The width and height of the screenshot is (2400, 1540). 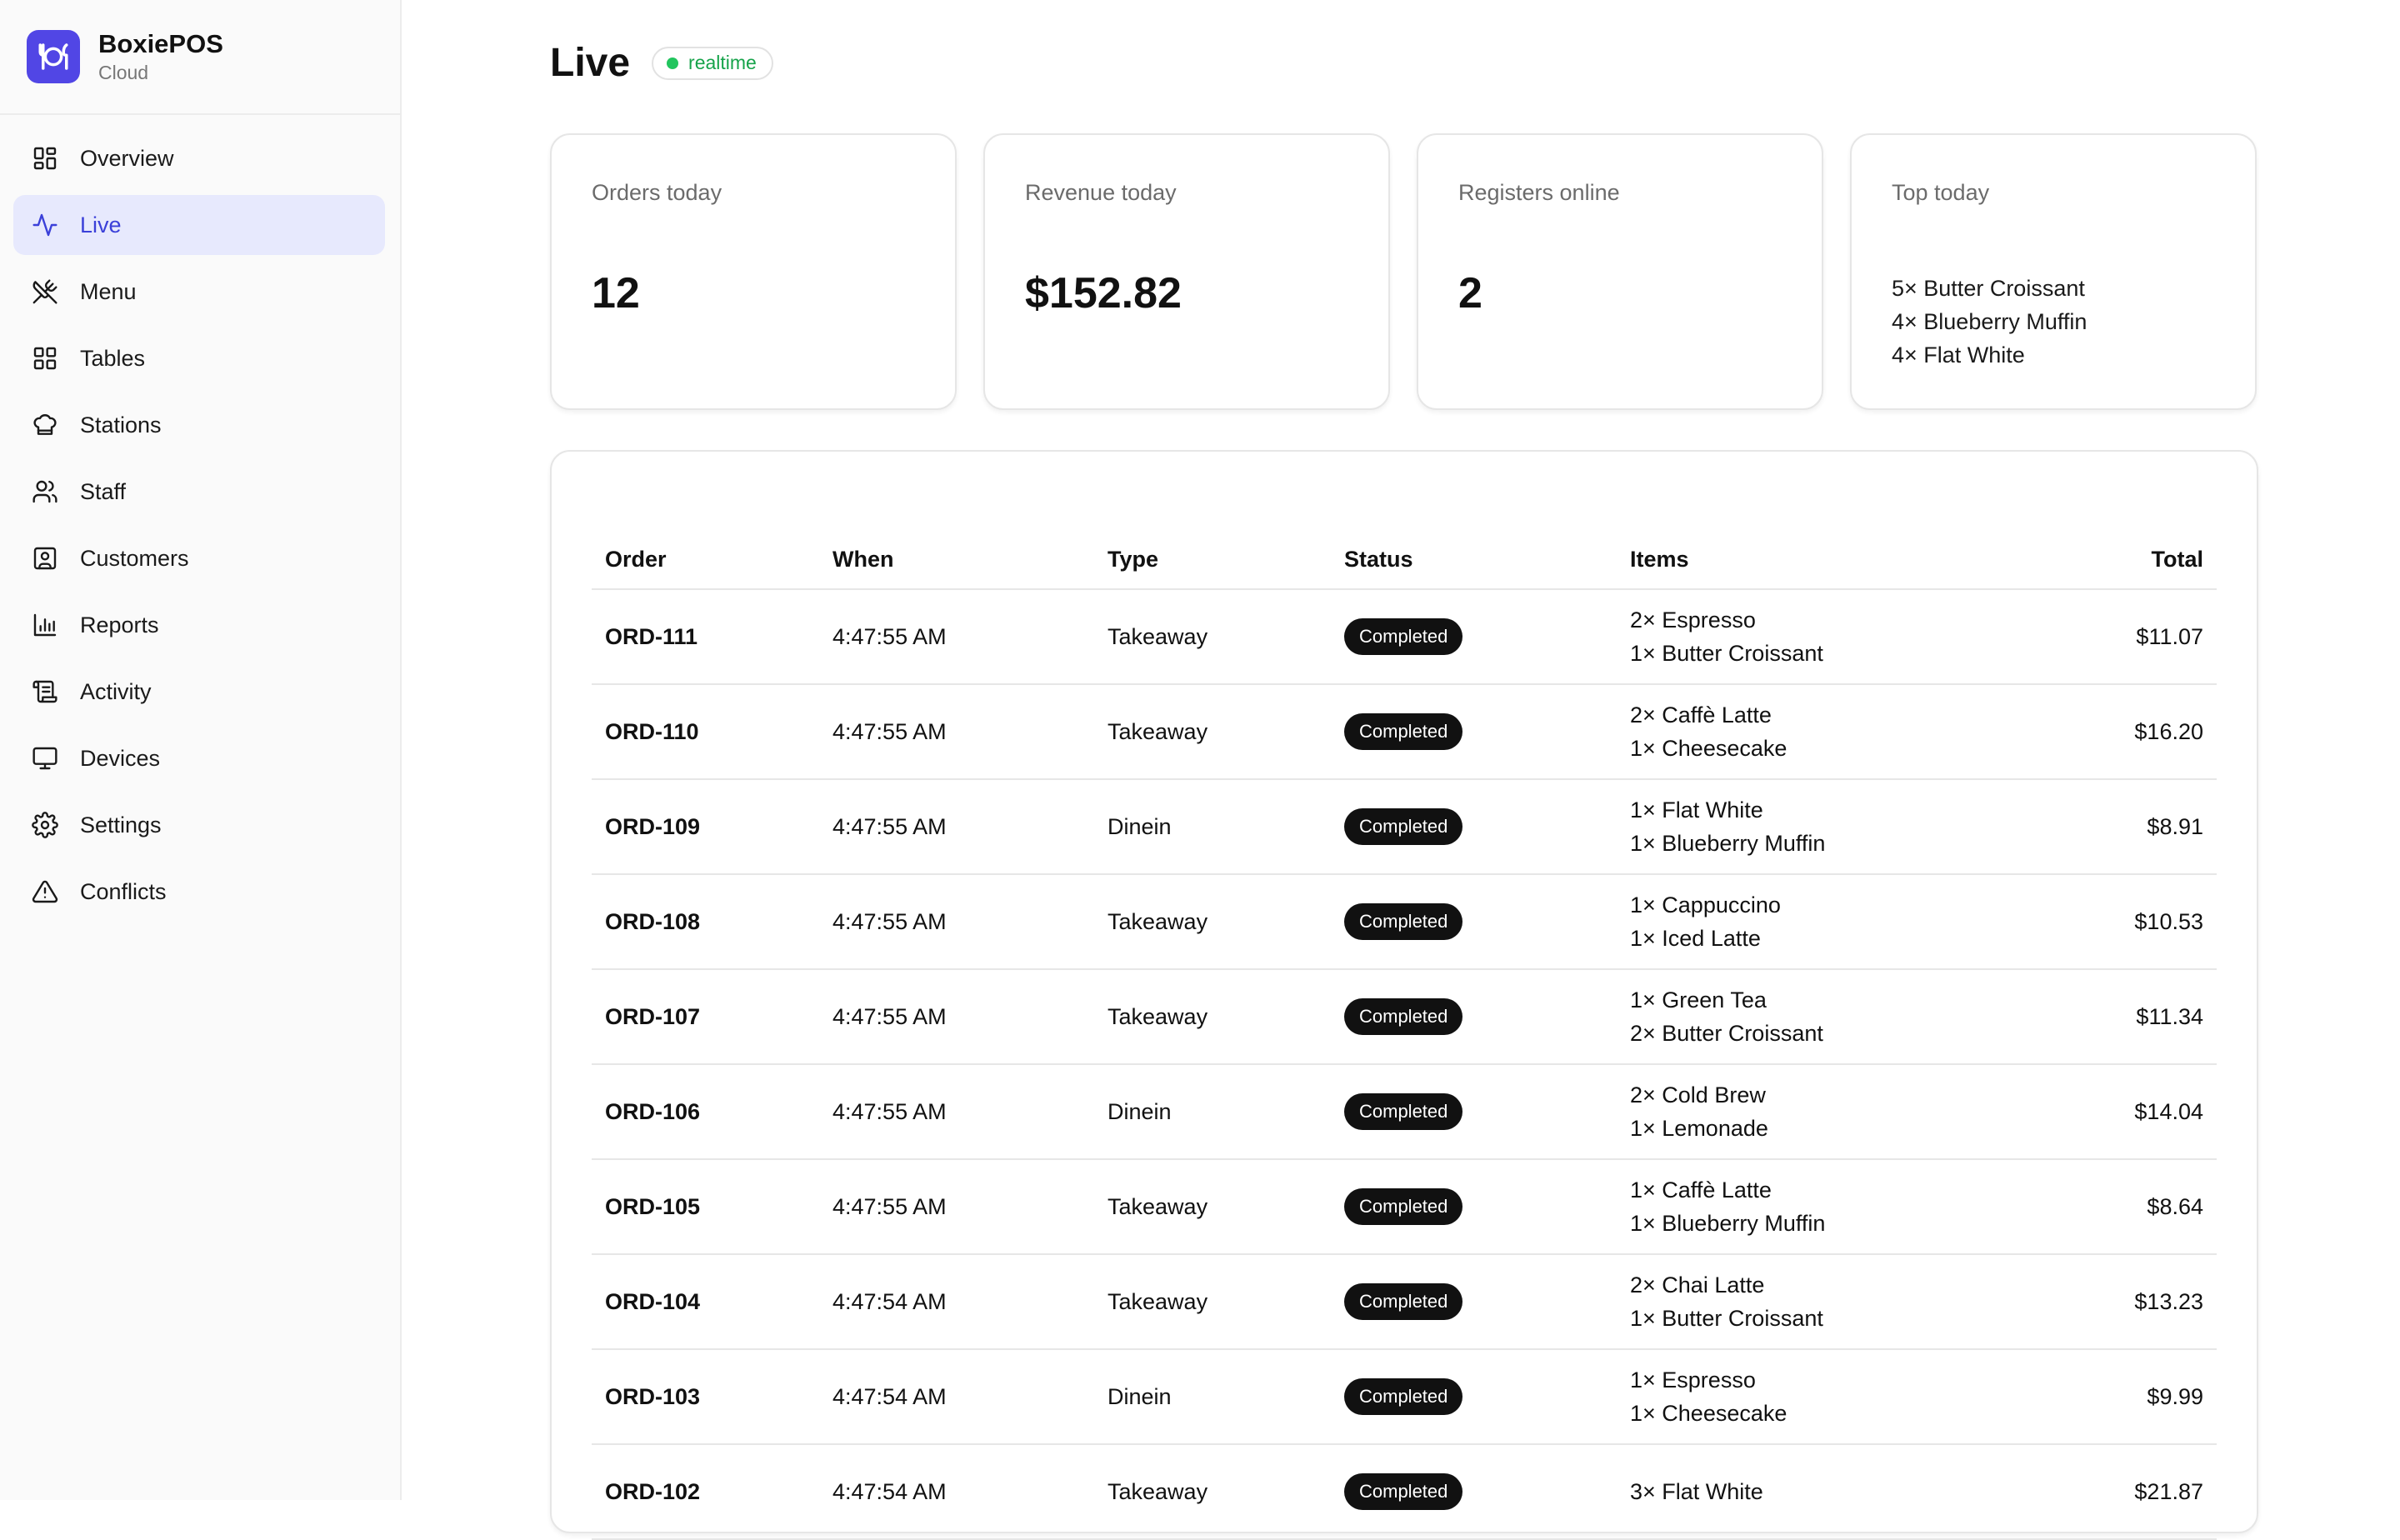 I want to click on sidebar-item-label: Live, so click(x=101, y=225).